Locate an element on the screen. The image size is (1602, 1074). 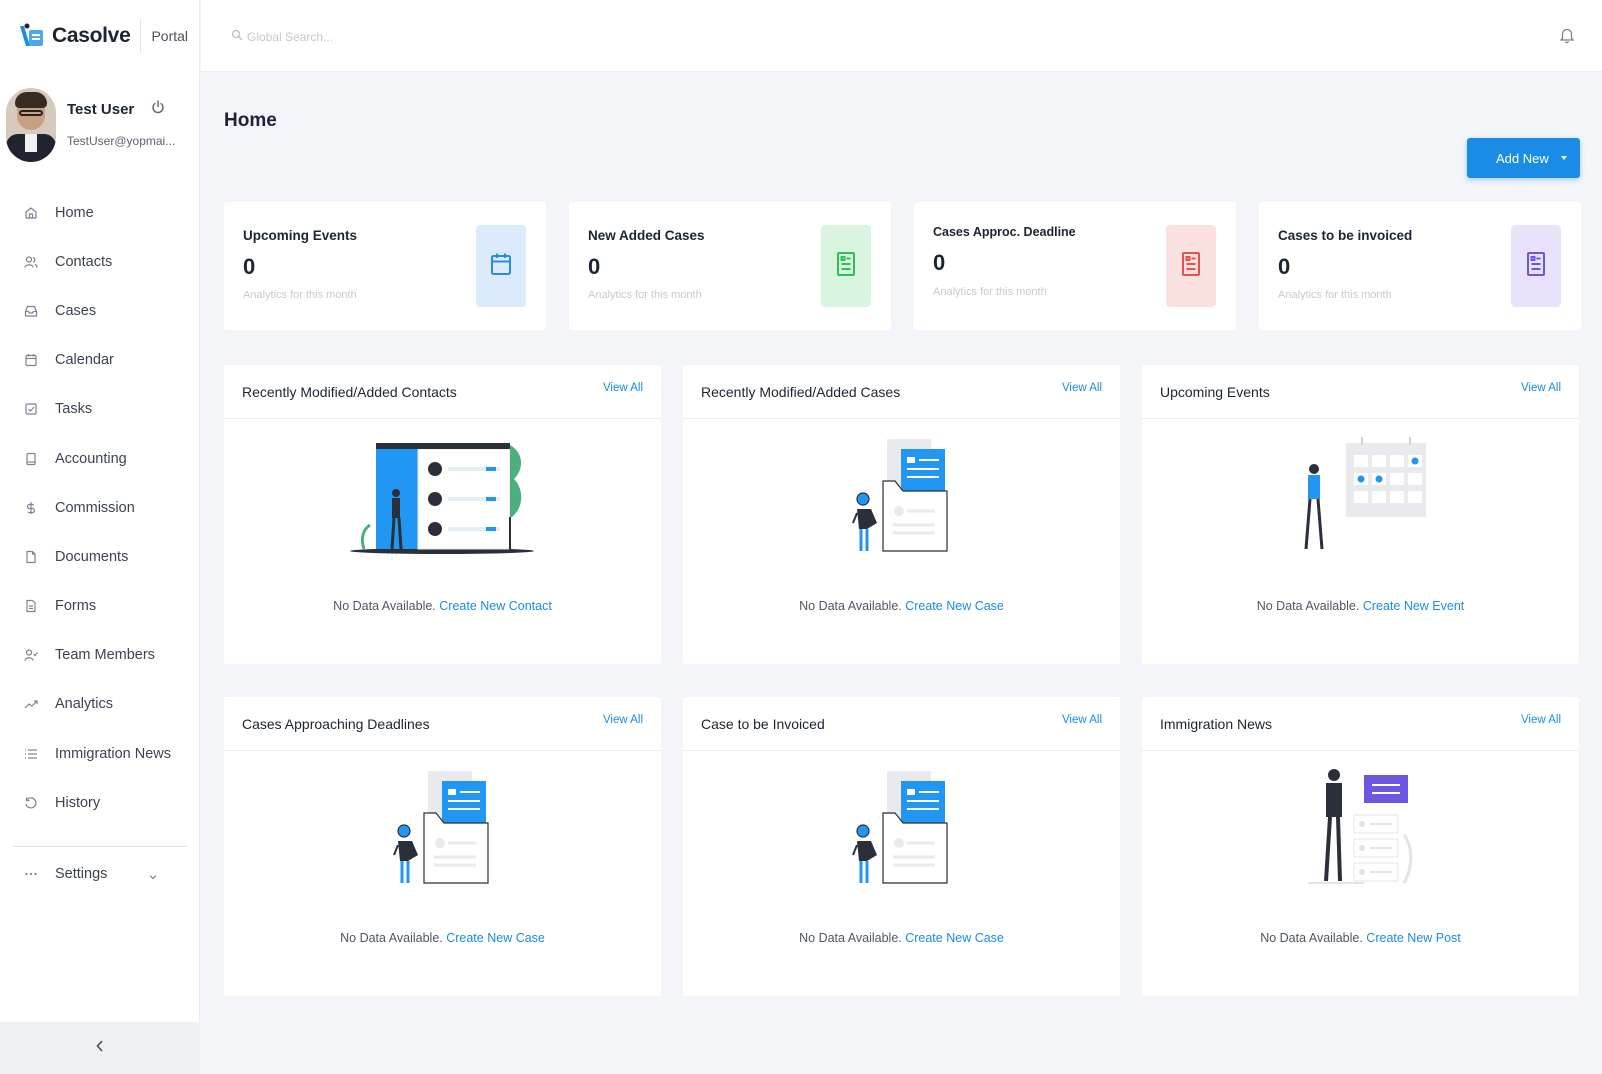
sidebar-item-team-members: Team Members is located at coordinates (100, 655).